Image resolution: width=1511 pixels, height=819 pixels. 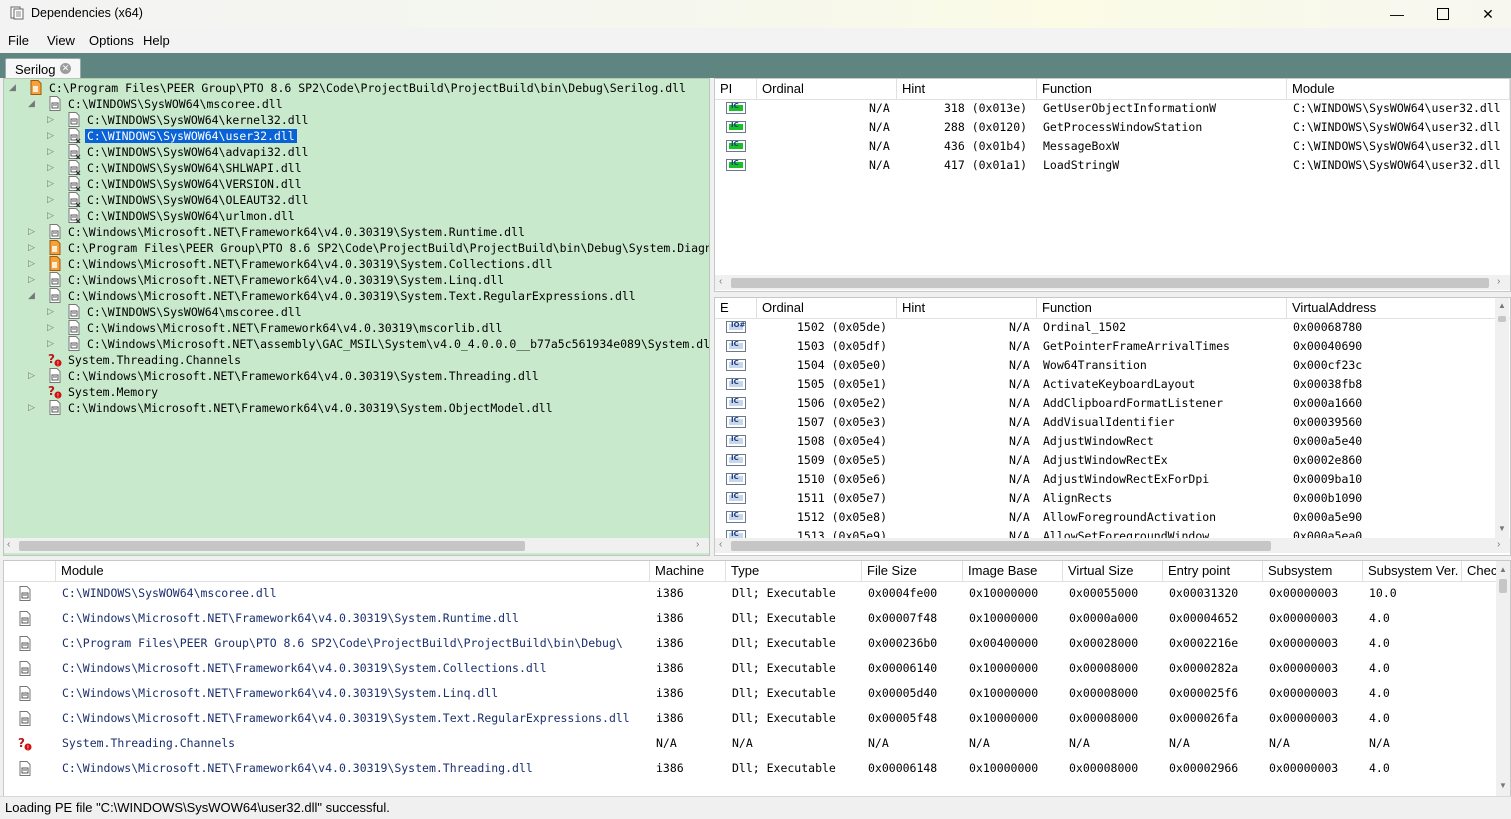 I want to click on export-virtual-address: 0x00038fb8, so click(x=1328, y=384).